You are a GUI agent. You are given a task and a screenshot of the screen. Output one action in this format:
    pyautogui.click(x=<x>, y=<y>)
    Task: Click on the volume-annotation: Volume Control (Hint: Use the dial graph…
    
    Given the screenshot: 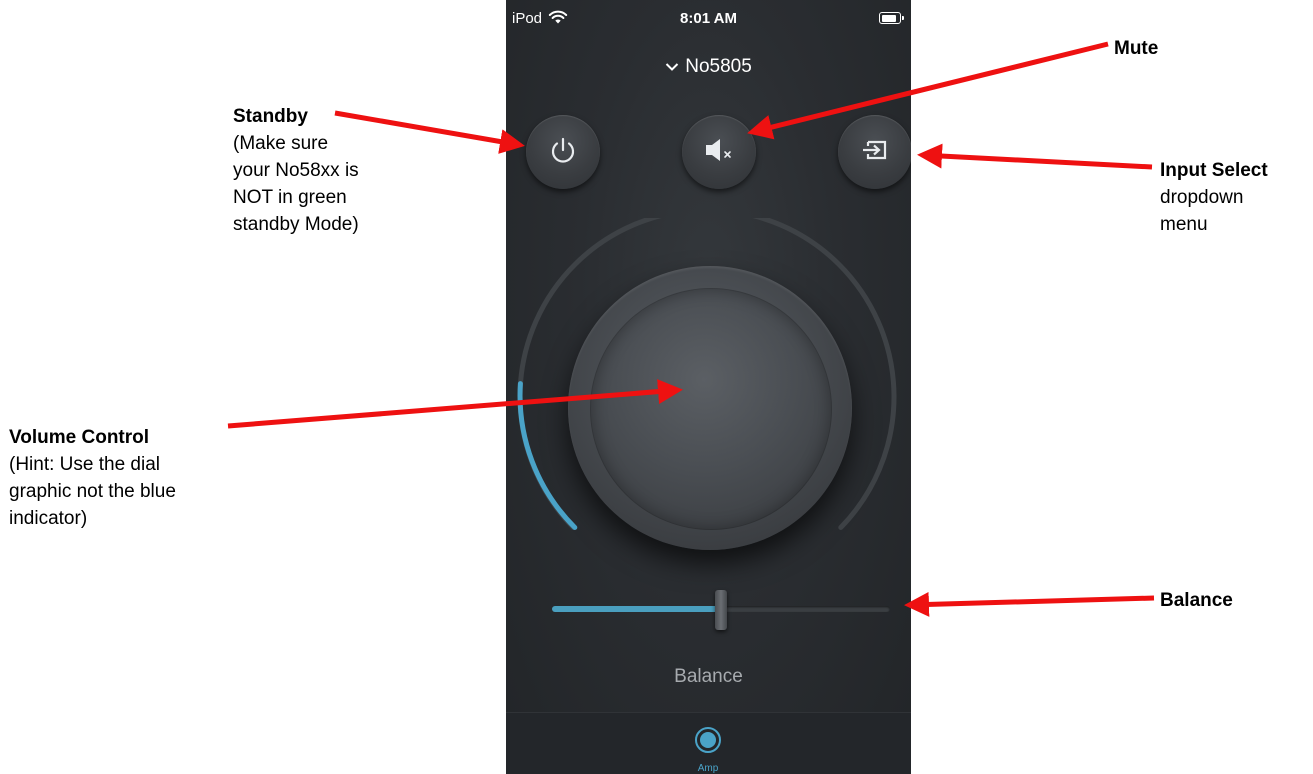 What is the action you would take?
    pyautogui.click(x=92, y=478)
    